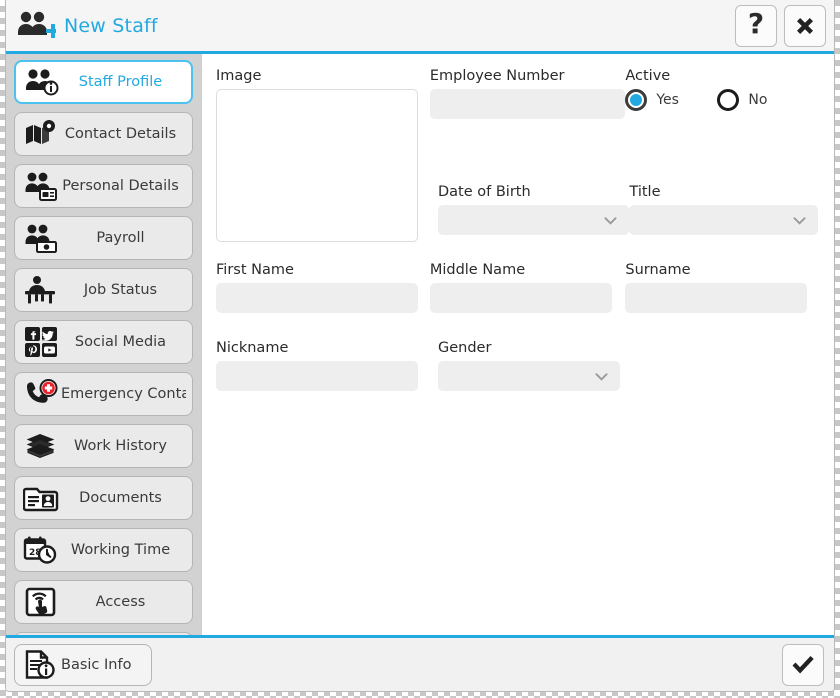 The image size is (840, 698). I want to click on payroll-icon, so click(41, 238).